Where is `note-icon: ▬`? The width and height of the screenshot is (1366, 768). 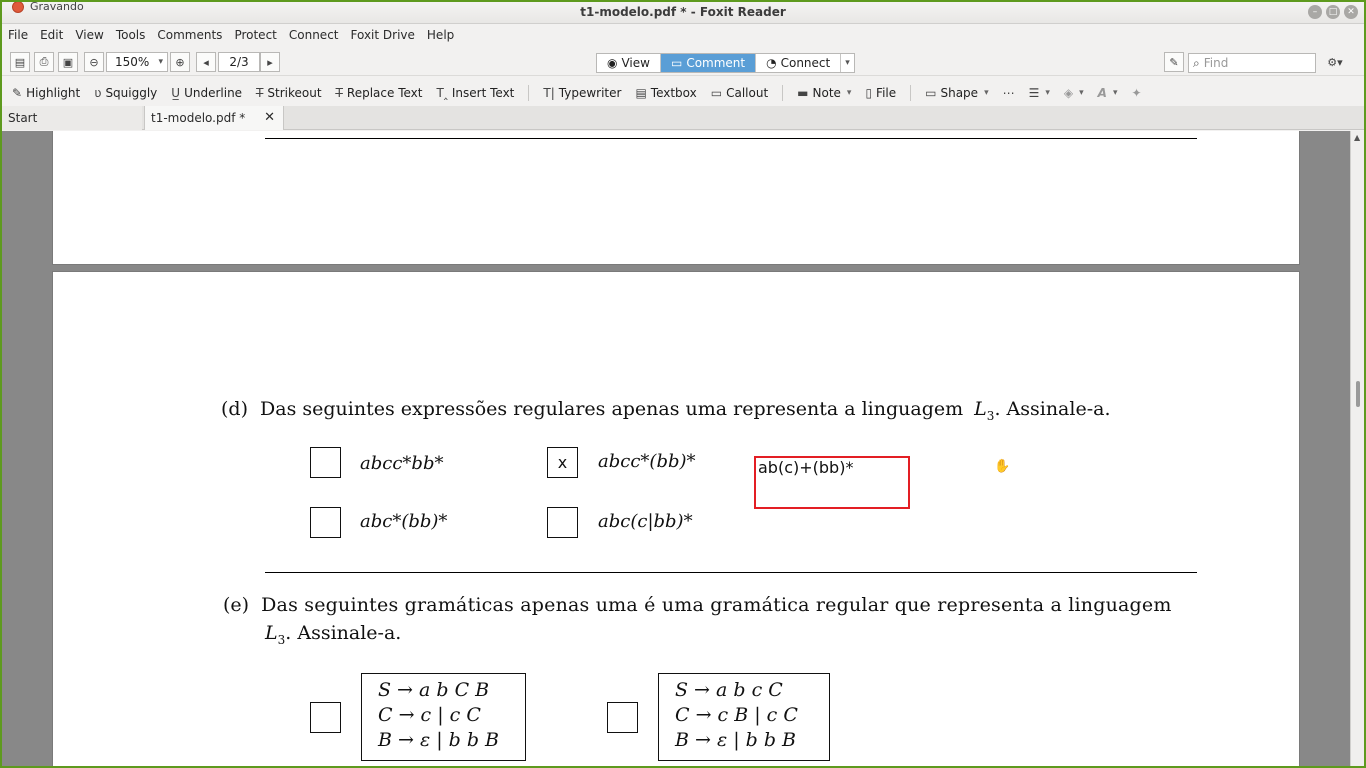
note-icon: ▬ is located at coordinates (803, 93).